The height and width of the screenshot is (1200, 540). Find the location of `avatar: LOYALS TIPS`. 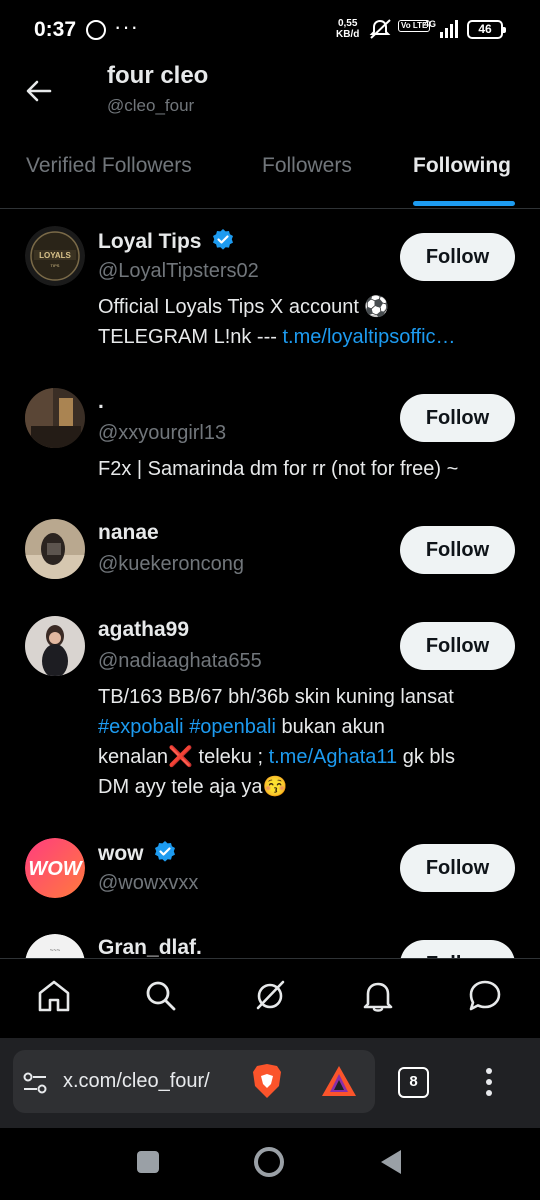

avatar: LOYALS TIPS is located at coordinates (55, 256).